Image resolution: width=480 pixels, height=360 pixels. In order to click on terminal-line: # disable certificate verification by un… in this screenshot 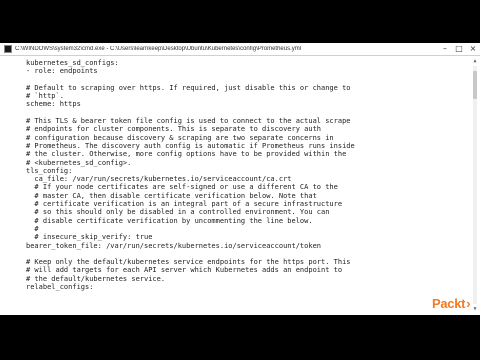, I will do `click(169, 220)`.